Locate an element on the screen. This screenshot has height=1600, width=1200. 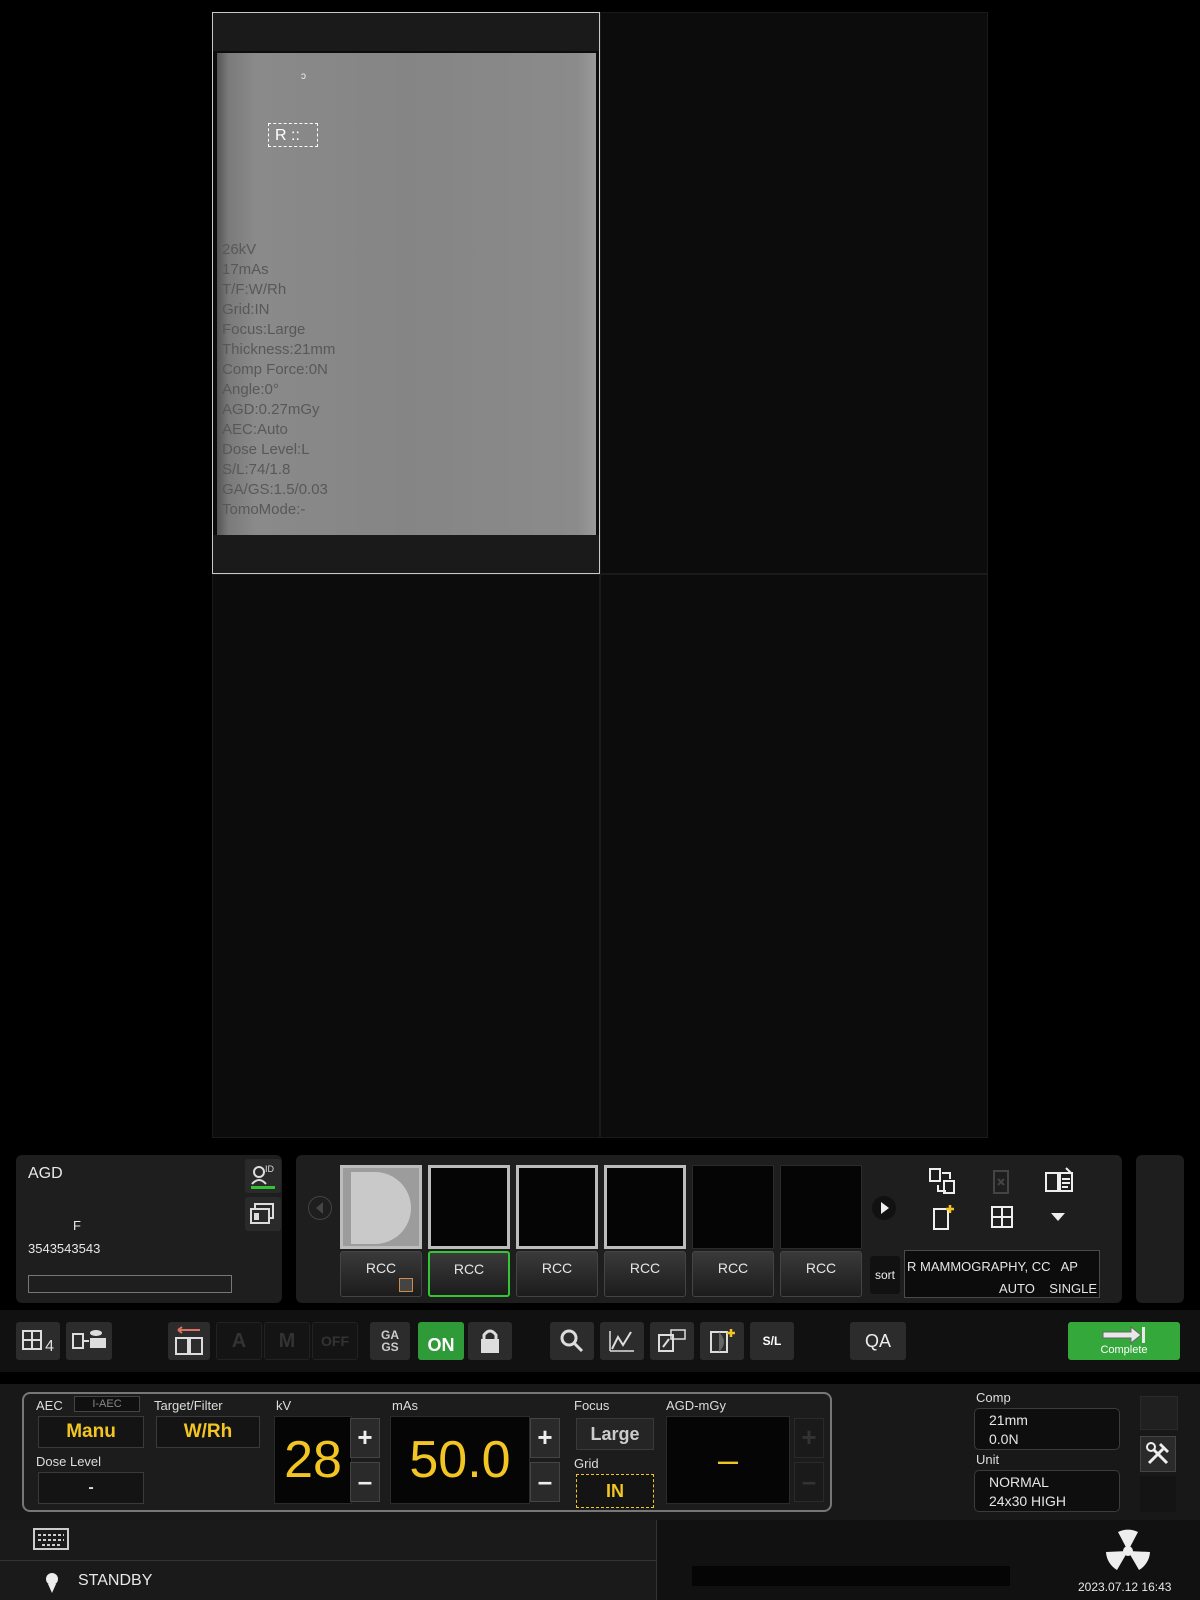
flip-lr-button is located at coordinates (672, 1341).